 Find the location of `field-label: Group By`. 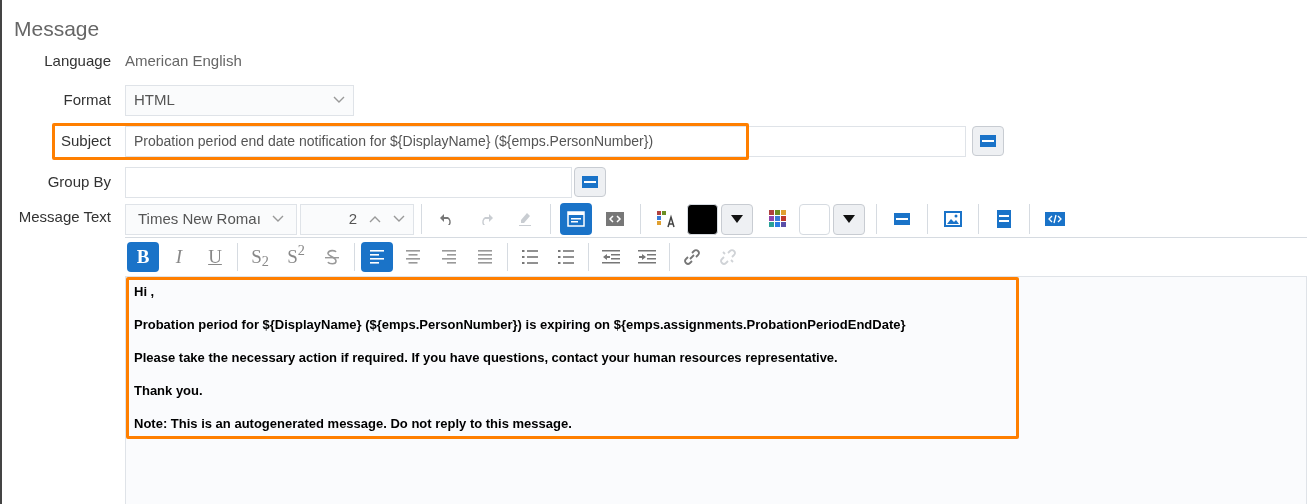

field-label: Group By is located at coordinates (79, 182).